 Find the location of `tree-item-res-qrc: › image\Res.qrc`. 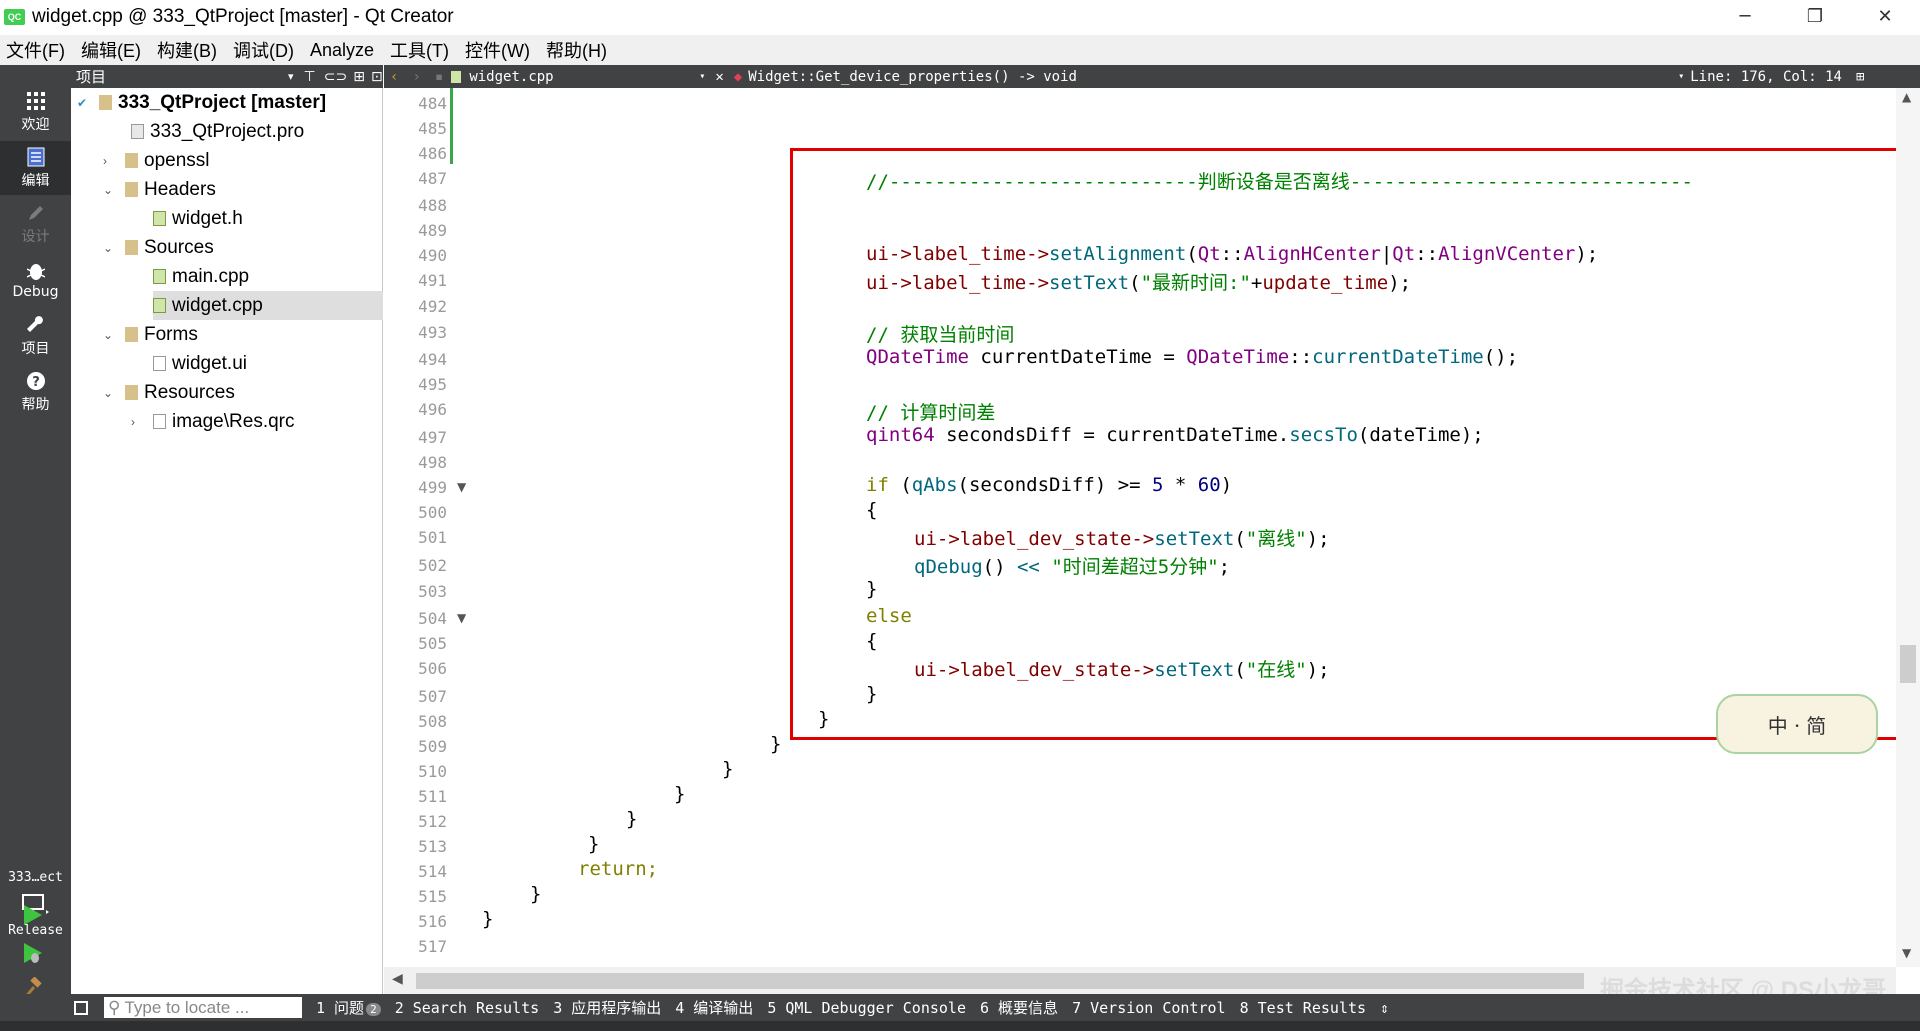

tree-item-res-qrc: › image\Res.qrc is located at coordinates (213, 421).